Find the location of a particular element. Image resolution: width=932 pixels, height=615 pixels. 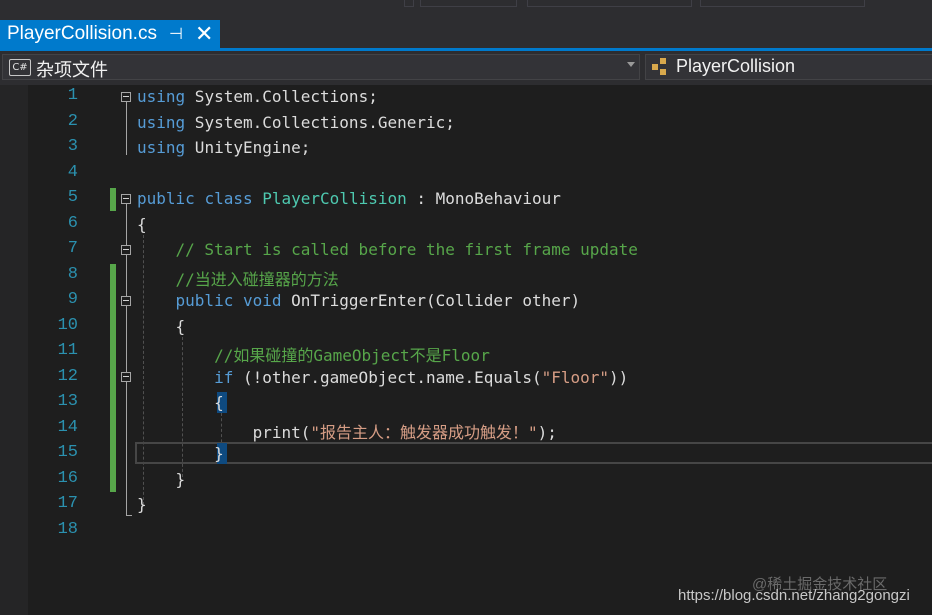

line-number: 3 is located at coordinates (72, 146).